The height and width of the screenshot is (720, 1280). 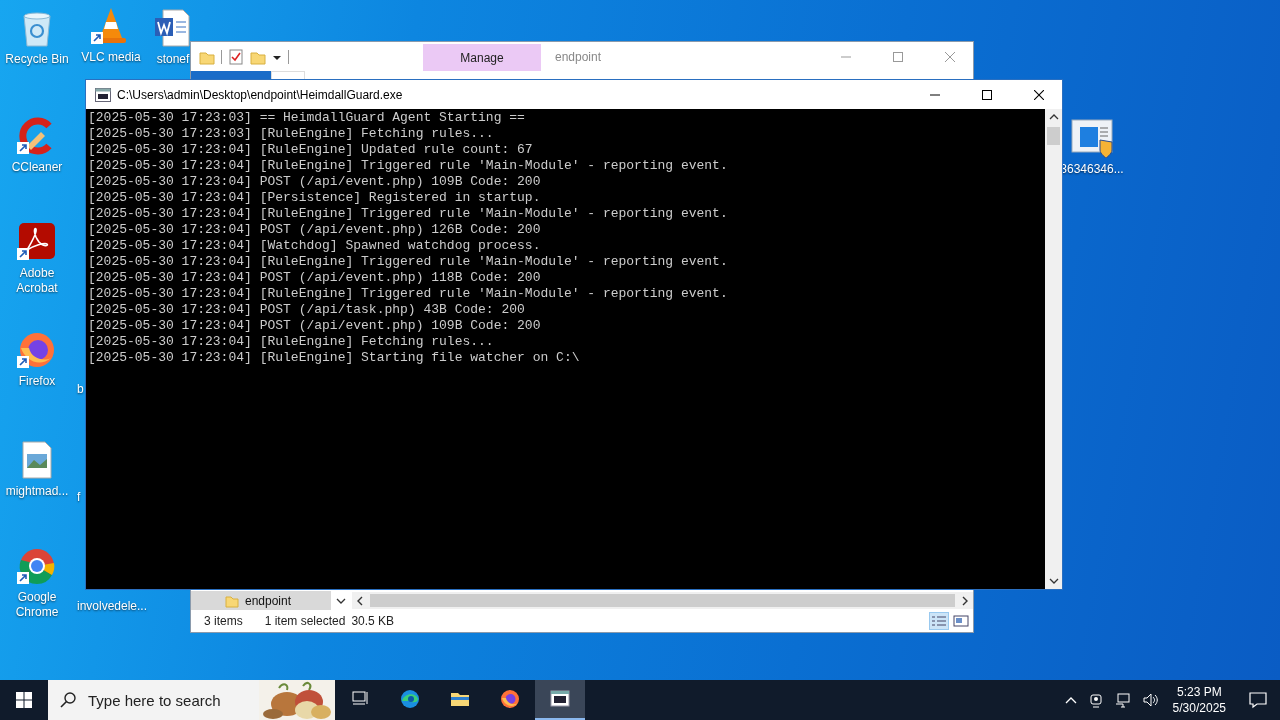 What do you see at coordinates (79, 497) in the screenshot?
I see `desktop-icon-label: f` at bounding box center [79, 497].